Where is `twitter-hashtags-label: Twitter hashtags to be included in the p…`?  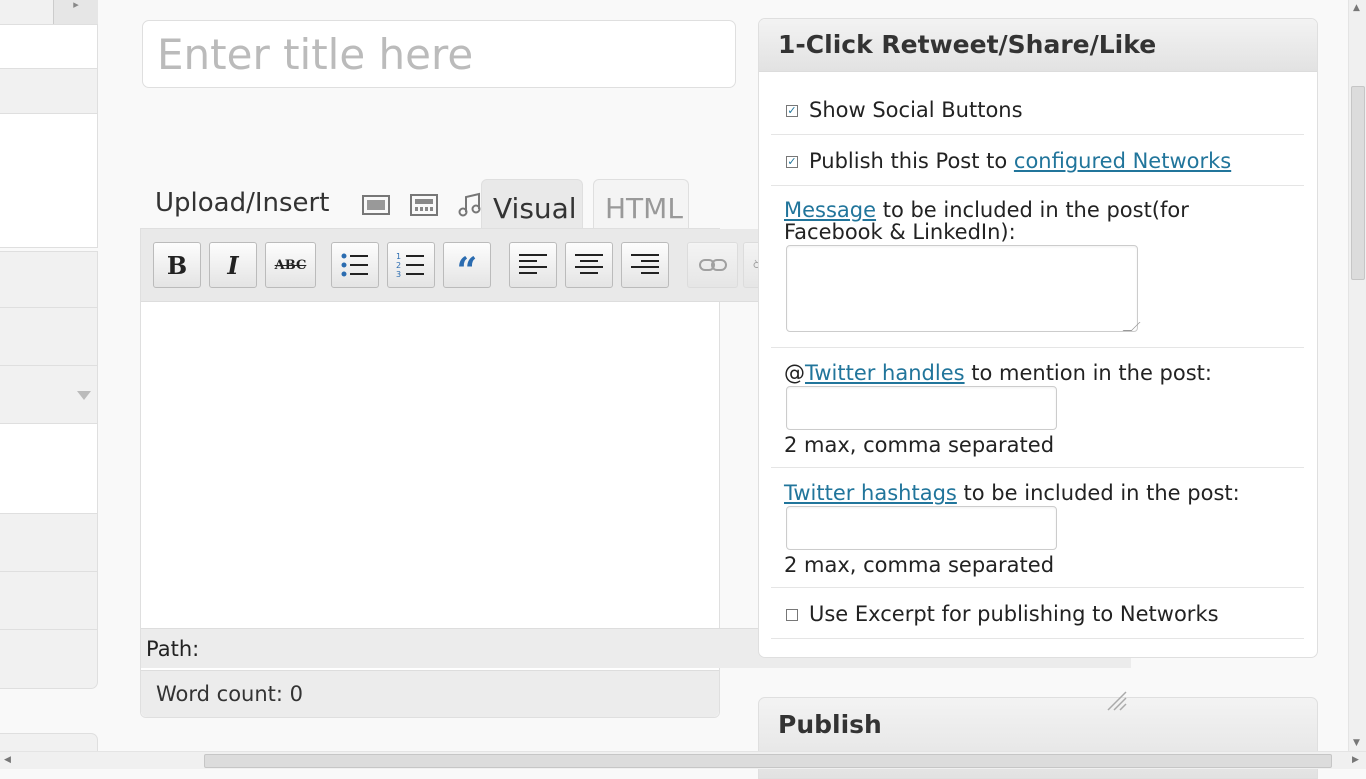
twitter-hashtags-label: Twitter hashtags to be included in the p… is located at coordinates (1012, 493).